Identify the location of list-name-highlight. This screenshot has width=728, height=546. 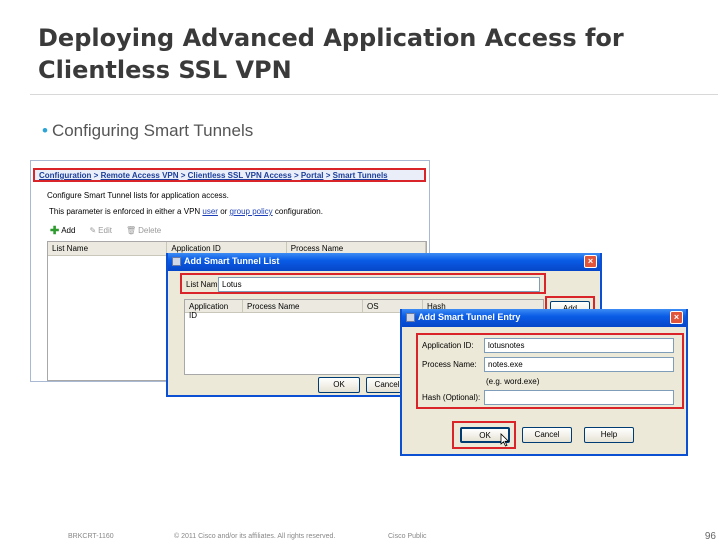
(363, 283).